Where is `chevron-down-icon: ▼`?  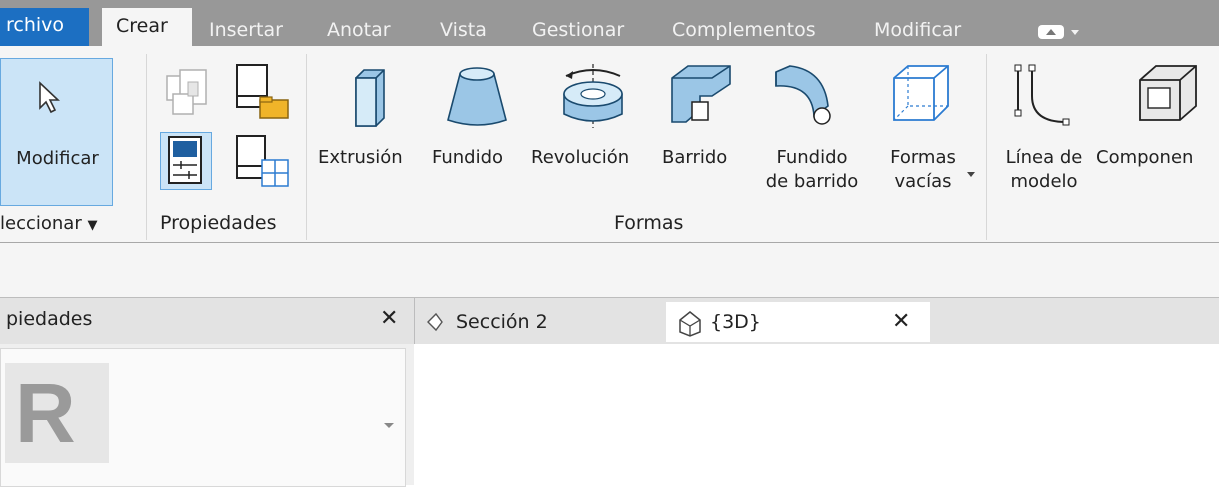
chevron-down-icon: ▼ is located at coordinates (92, 225).